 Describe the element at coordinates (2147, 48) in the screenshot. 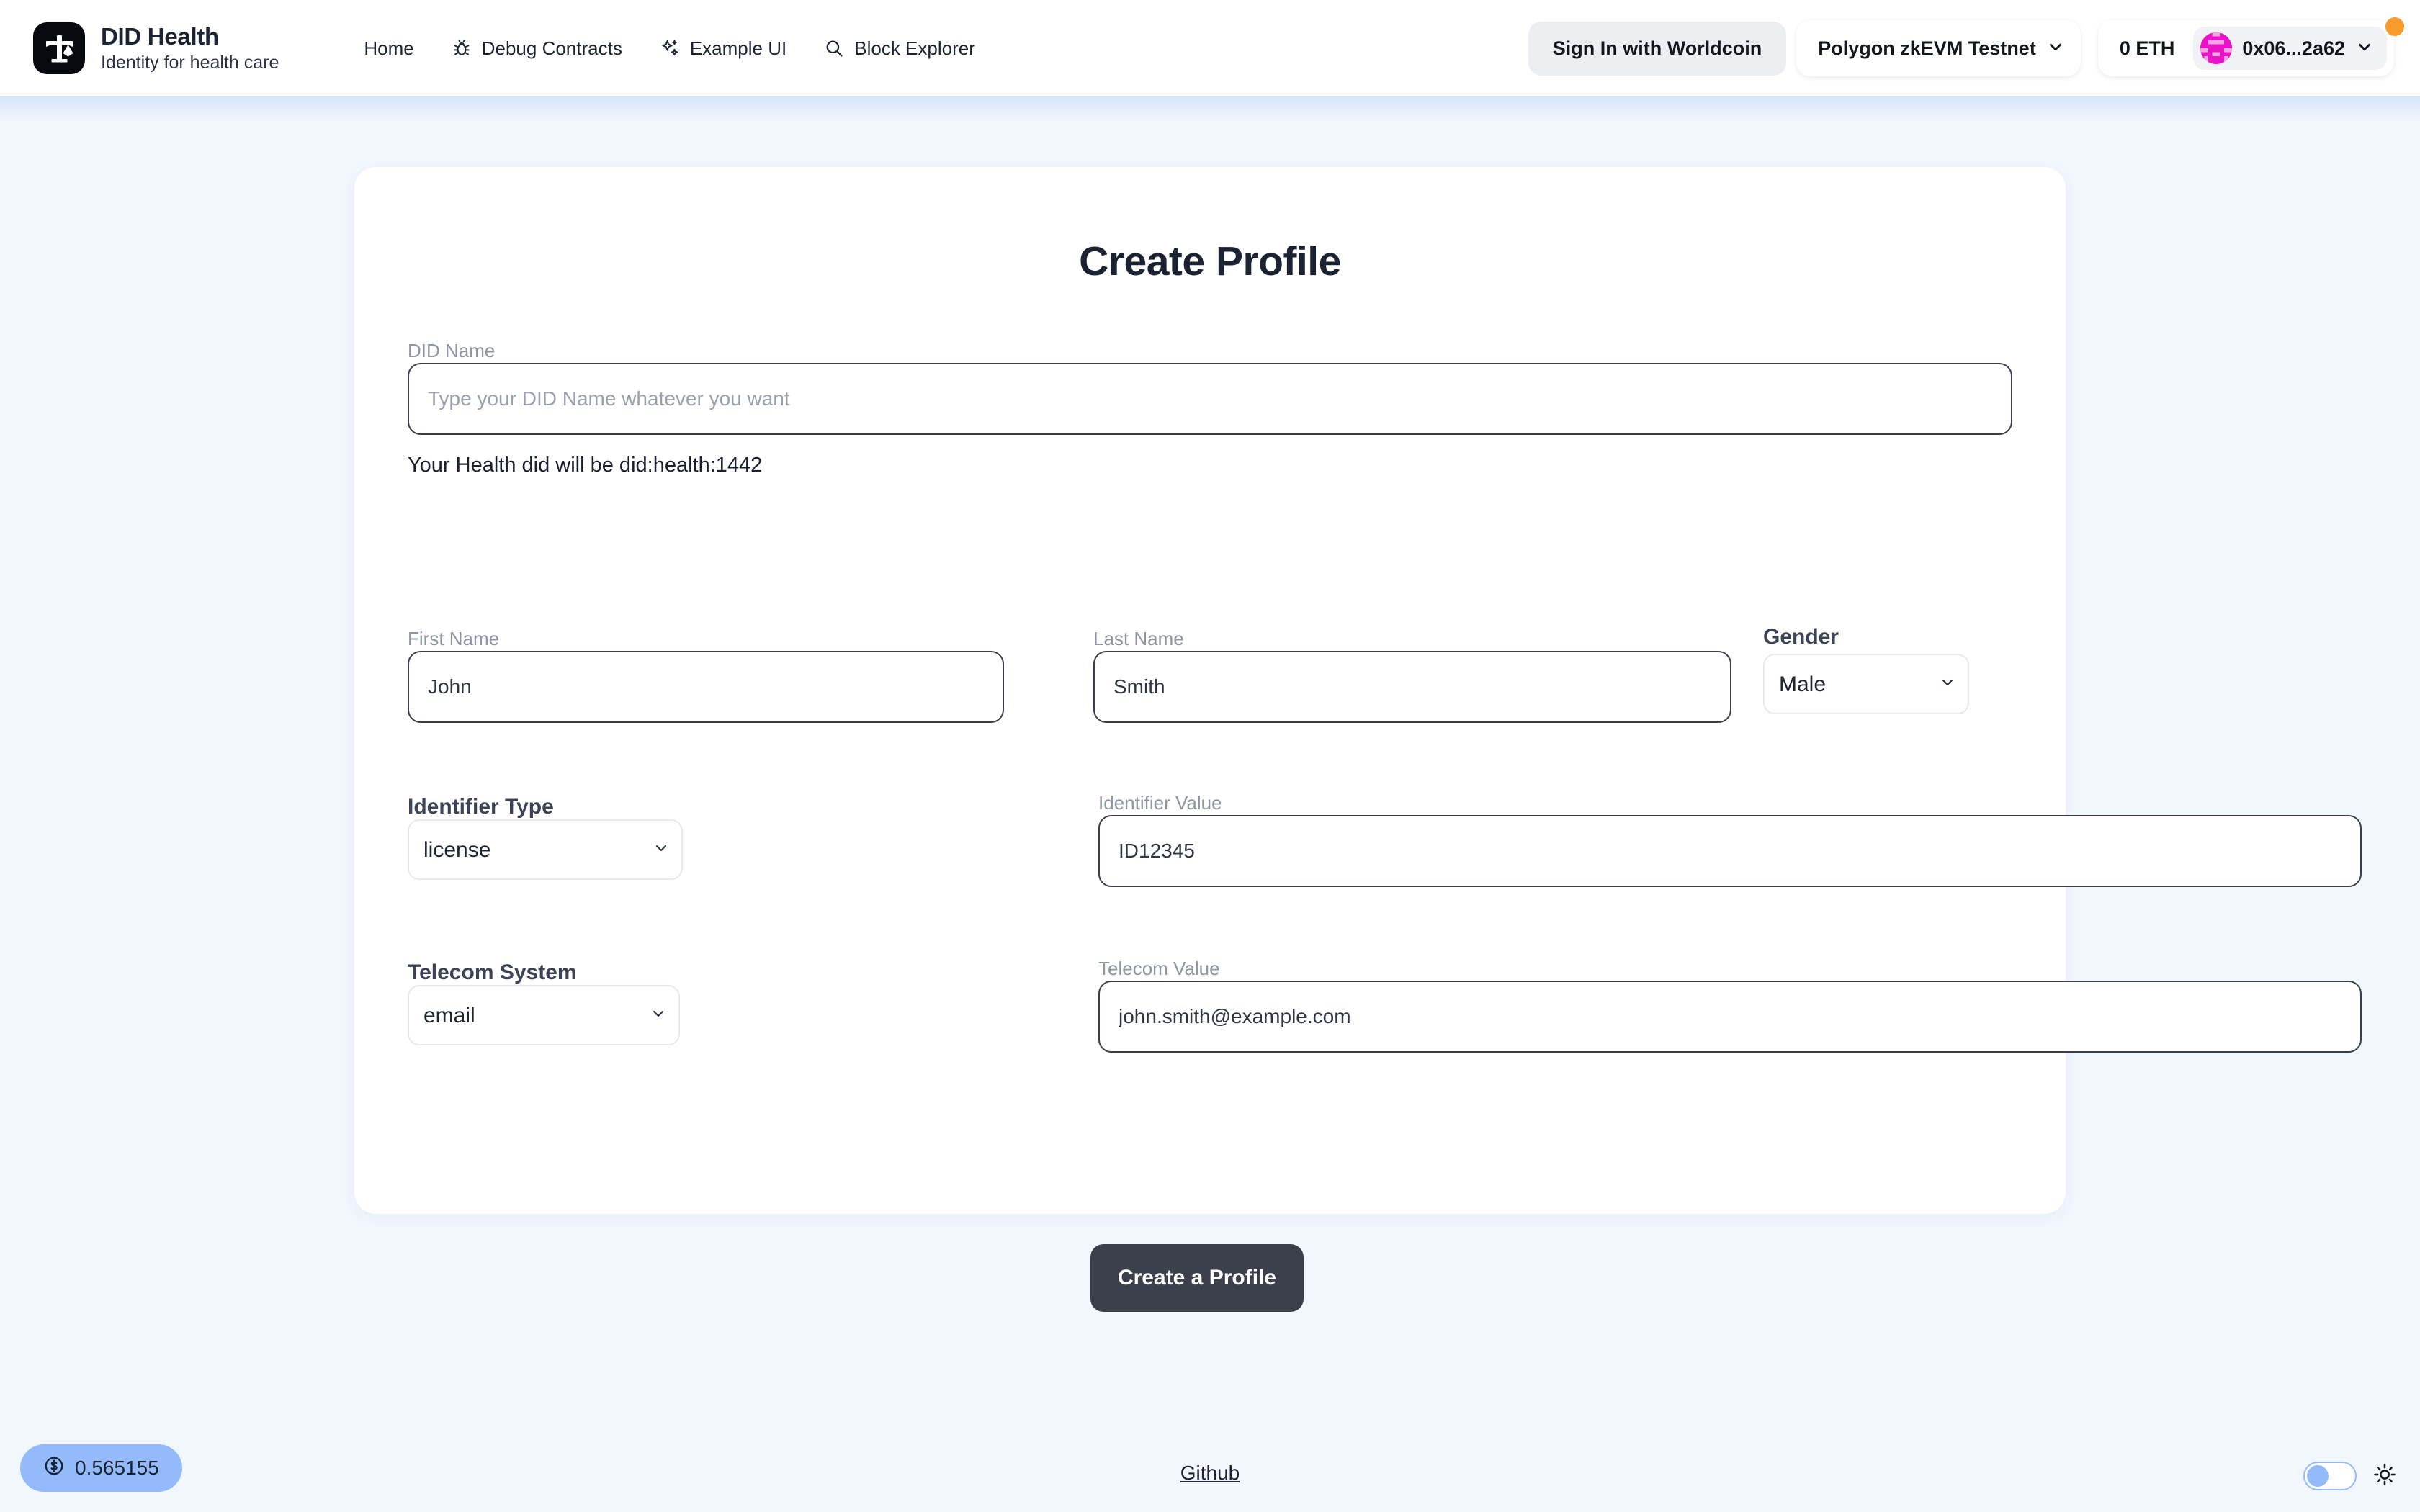

I see `eth-balance: 0 ETH` at that location.